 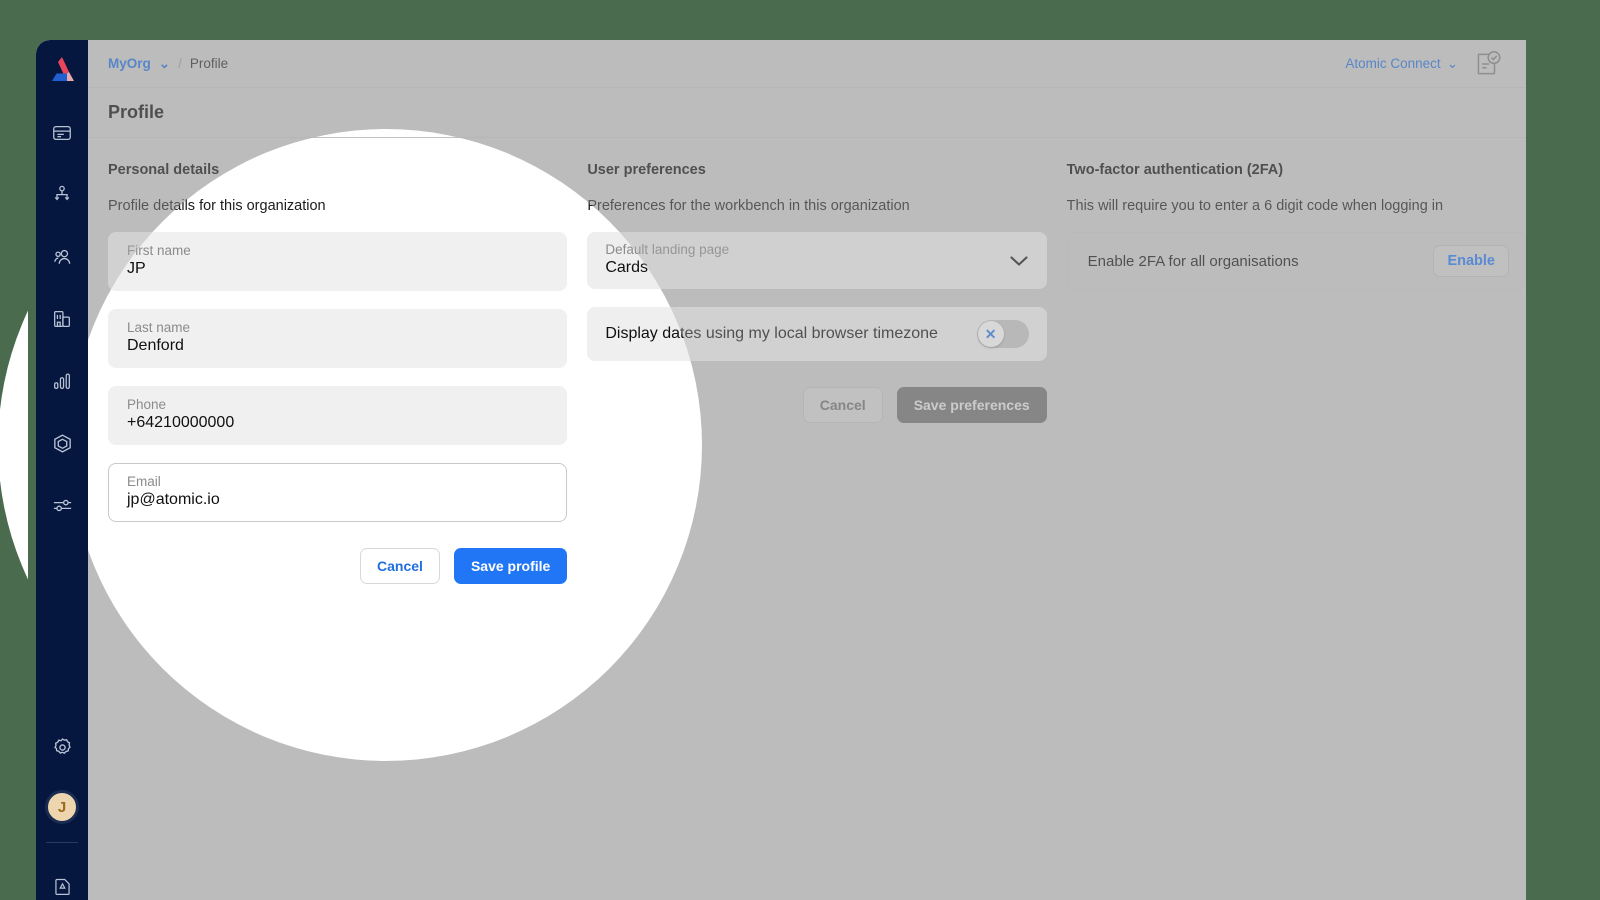 I want to click on timezone-toggle: ✕, so click(x=1002, y=334).